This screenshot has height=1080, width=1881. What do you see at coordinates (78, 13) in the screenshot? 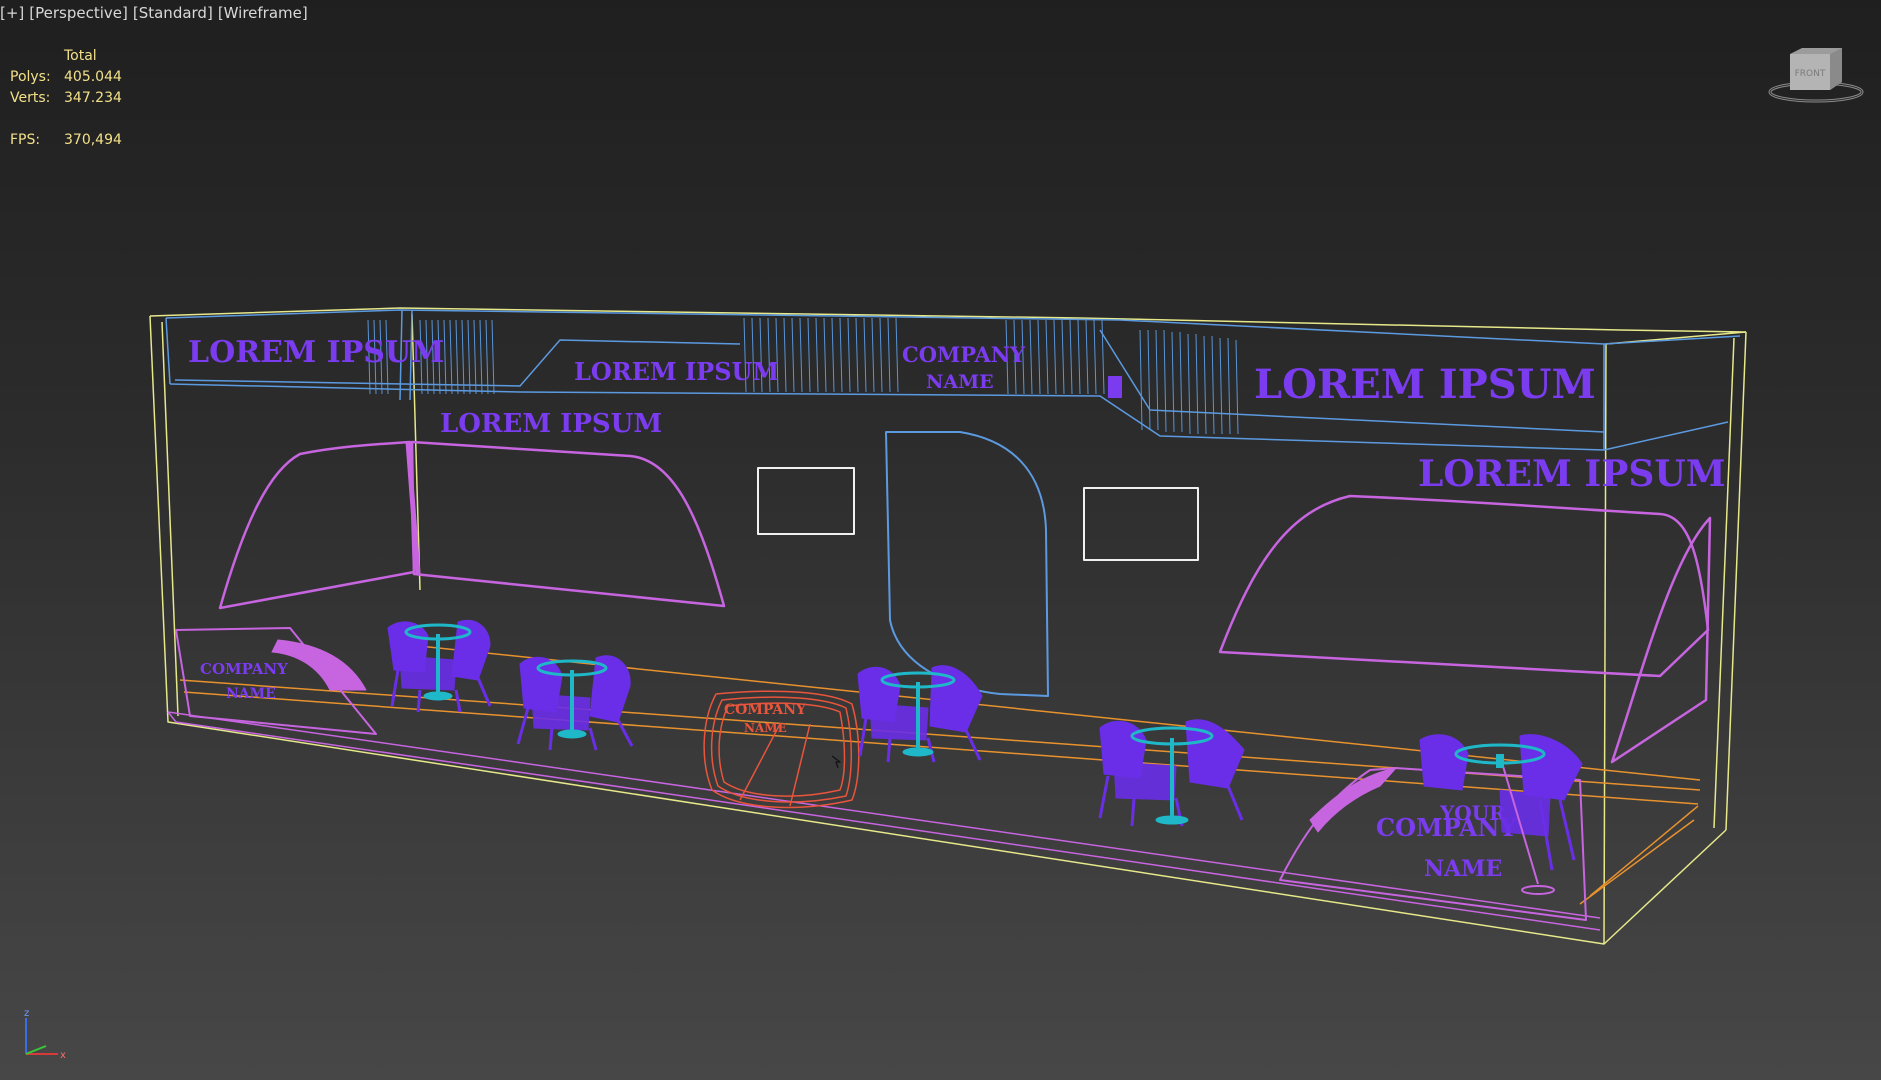
I see `viewport-view-menu: [Perspective]` at bounding box center [78, 13].